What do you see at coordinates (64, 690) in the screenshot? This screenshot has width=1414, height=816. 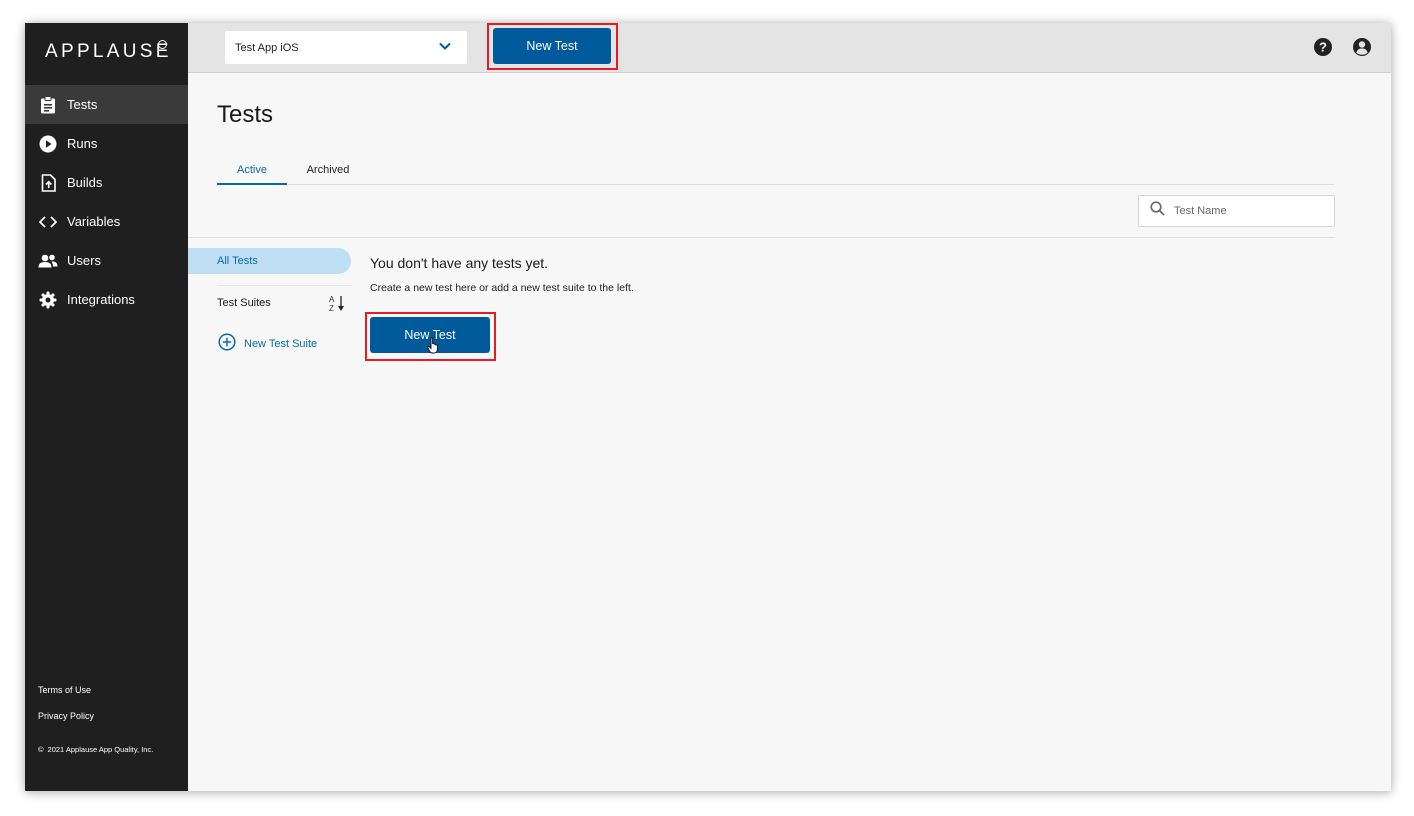 I see `terms-of-use-link: Terms of Use` at bounding box center [64, 690].